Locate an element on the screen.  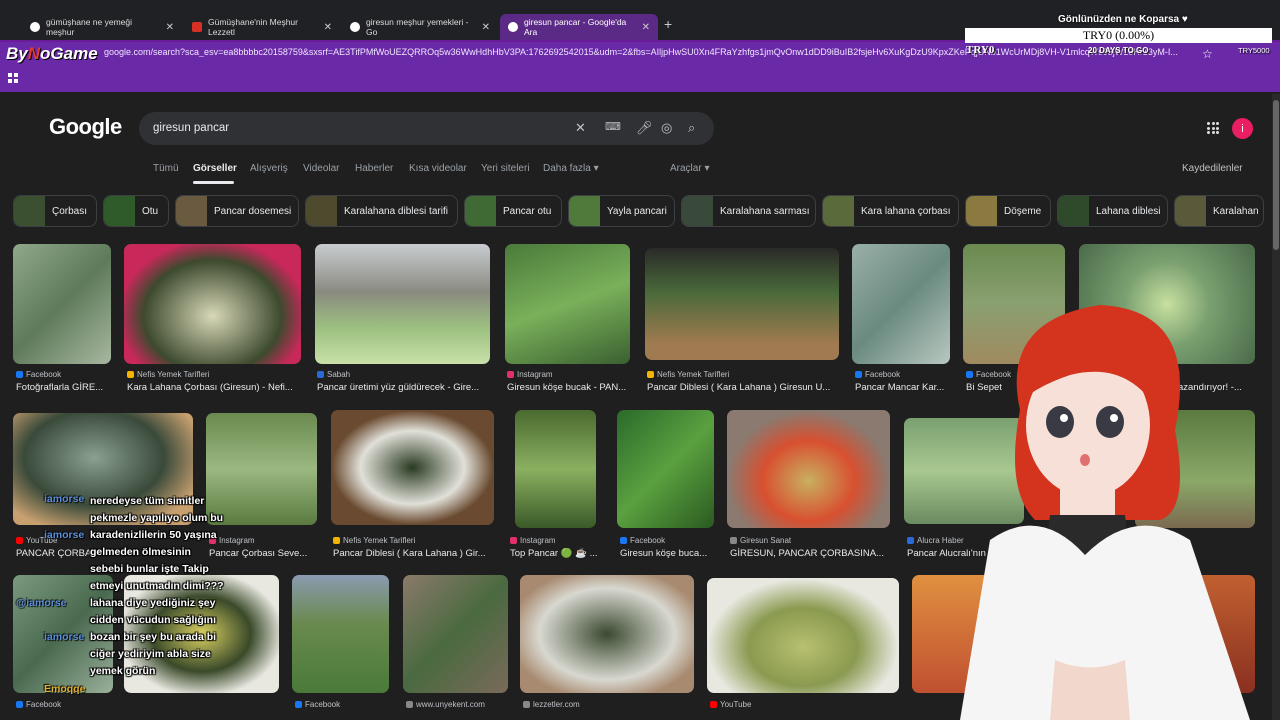
saved-button: Kaydedilenler is located at coordinates (1212, 168).